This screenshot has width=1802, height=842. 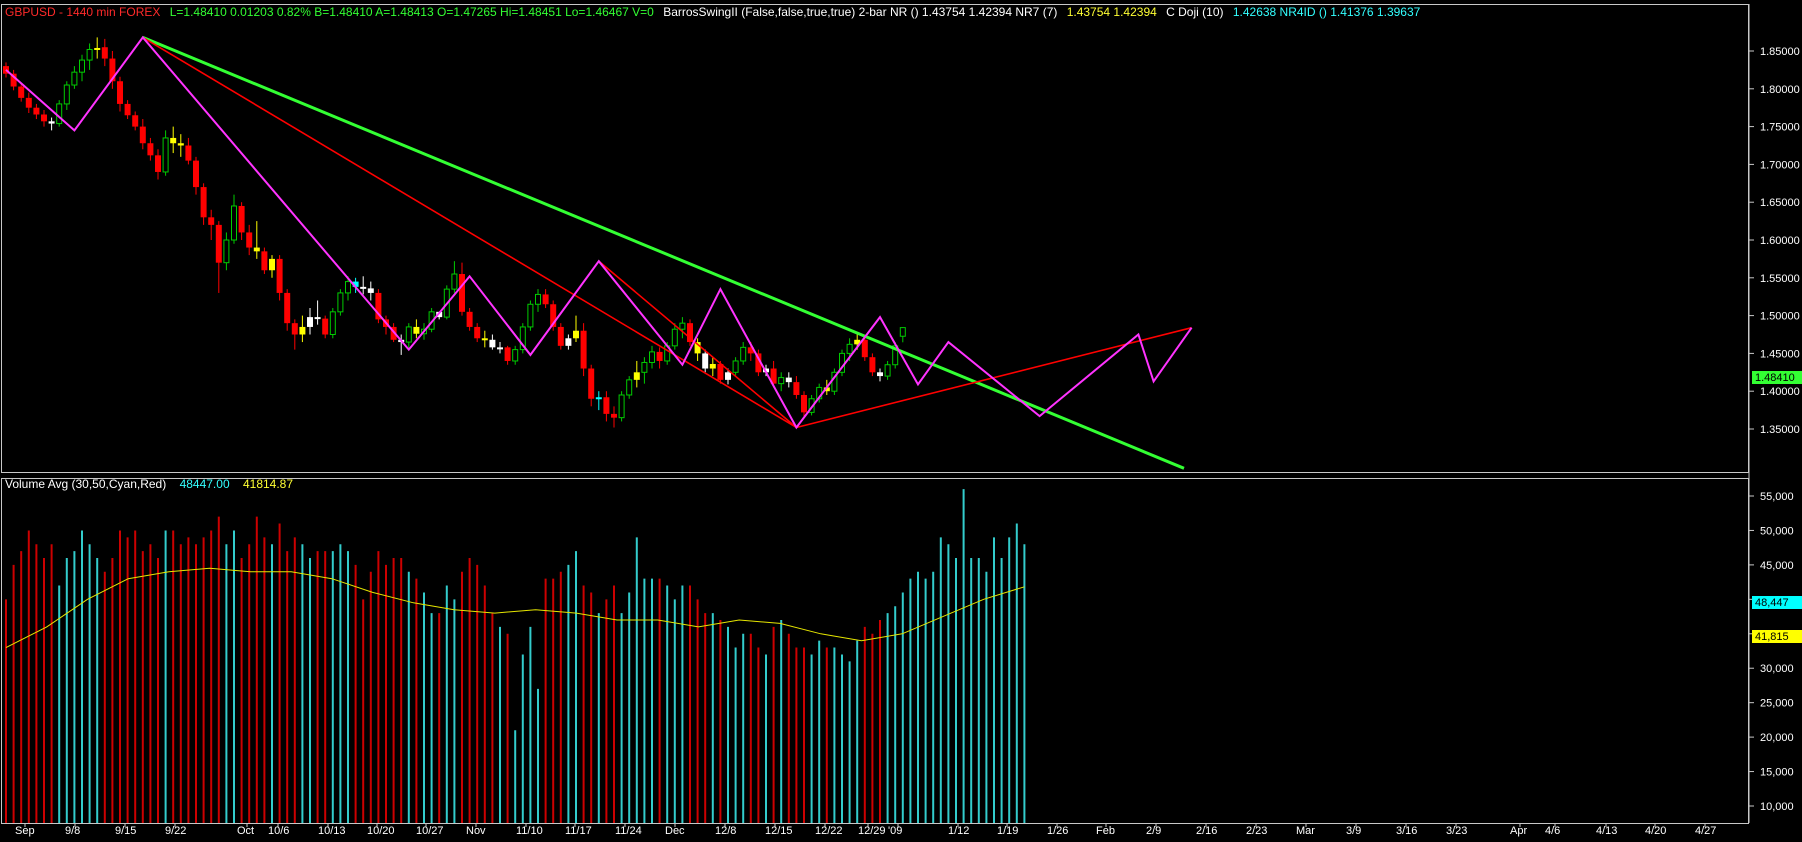 What do you see at coordinates (675, 831) in the screenshot?
I see `x-tick-label: Dec` at bounding box center [675, 831].